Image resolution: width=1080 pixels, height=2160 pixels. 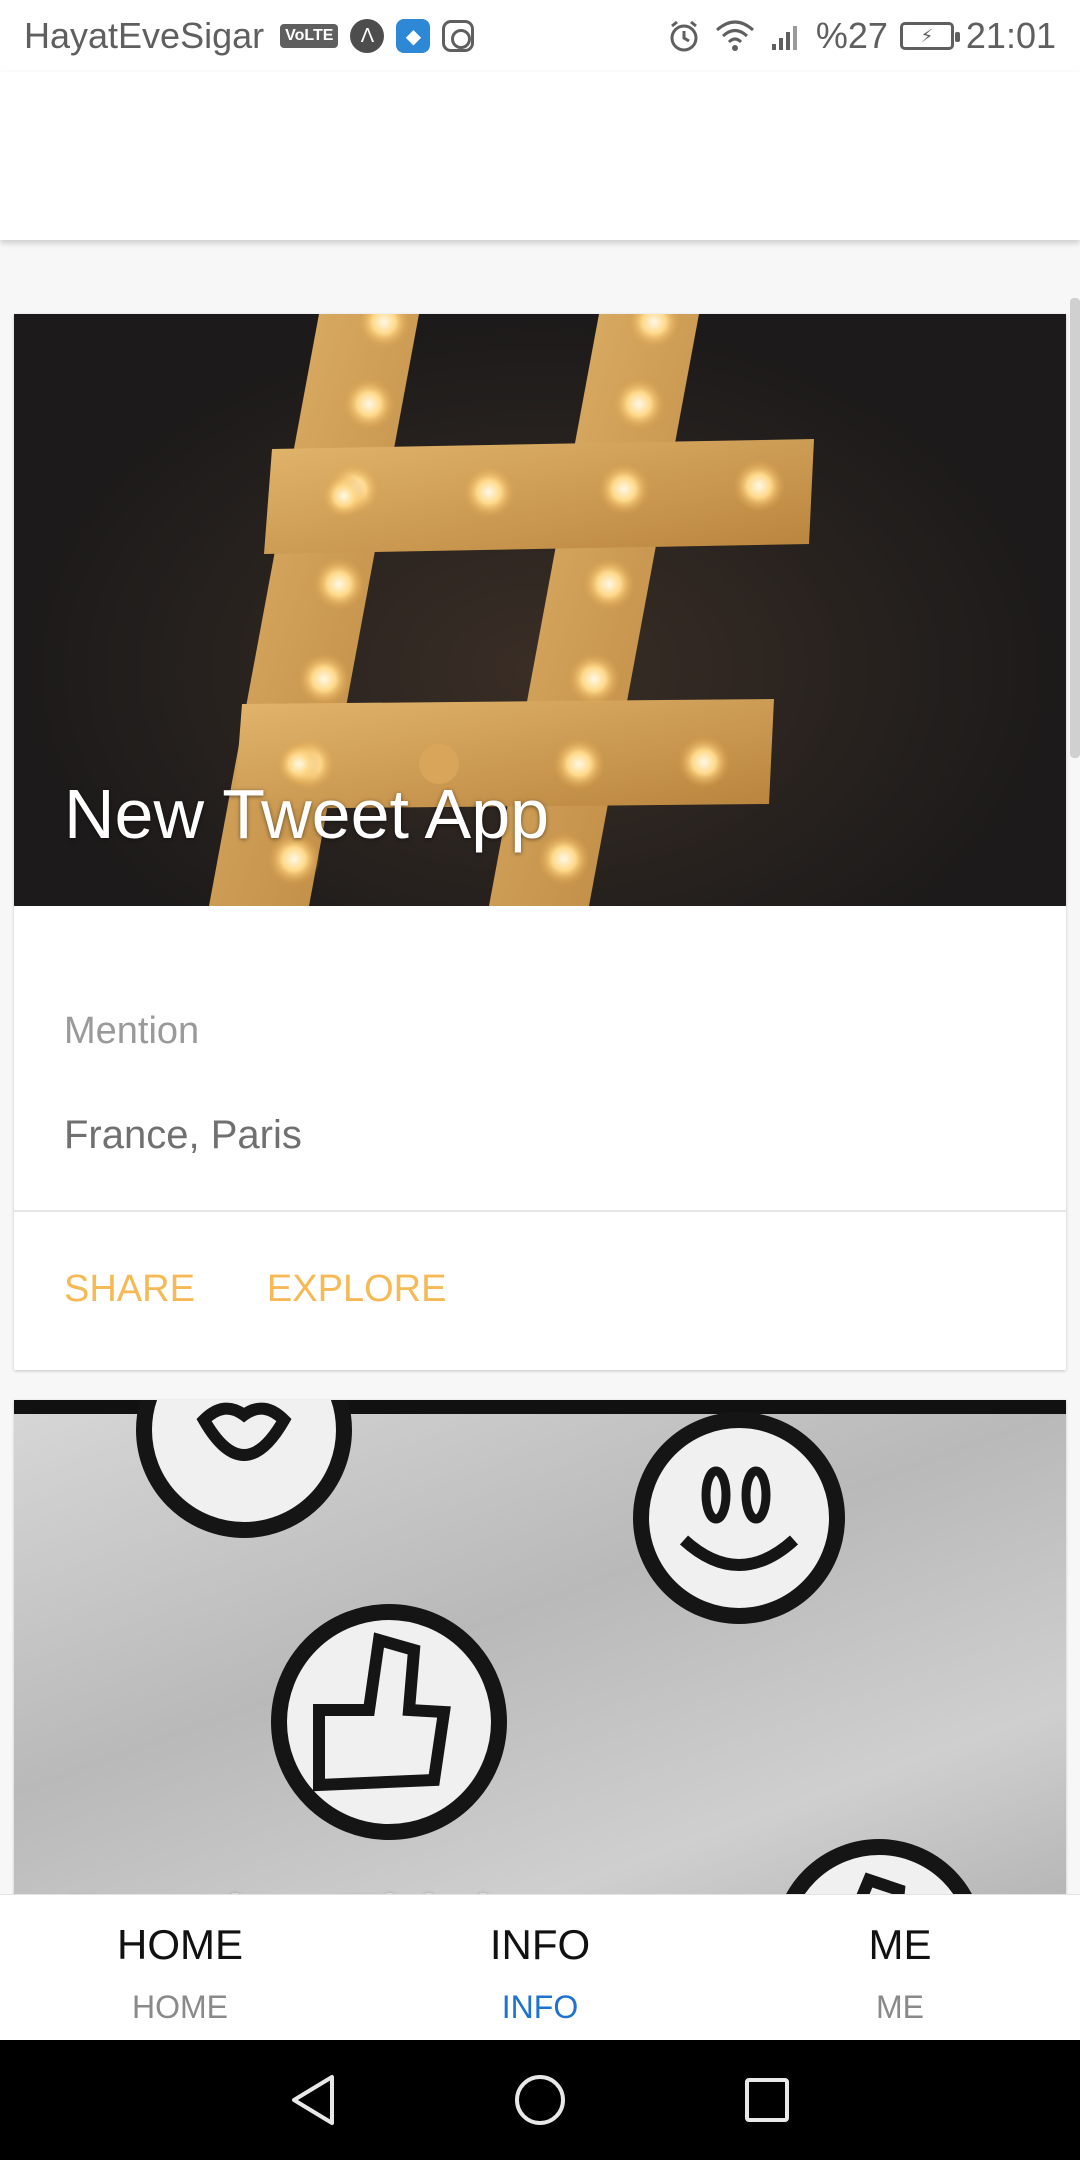 What do you see at coordinates (540, 156) in the screenshot?
I see `app-header` at bounding box center [540, 156].